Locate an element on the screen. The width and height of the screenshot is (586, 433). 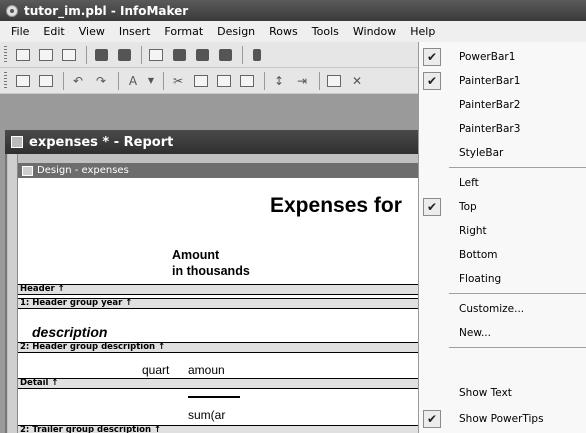
menu-item-show-powertips: ✔ Show PowerTips is located at coordinates (502, 419).